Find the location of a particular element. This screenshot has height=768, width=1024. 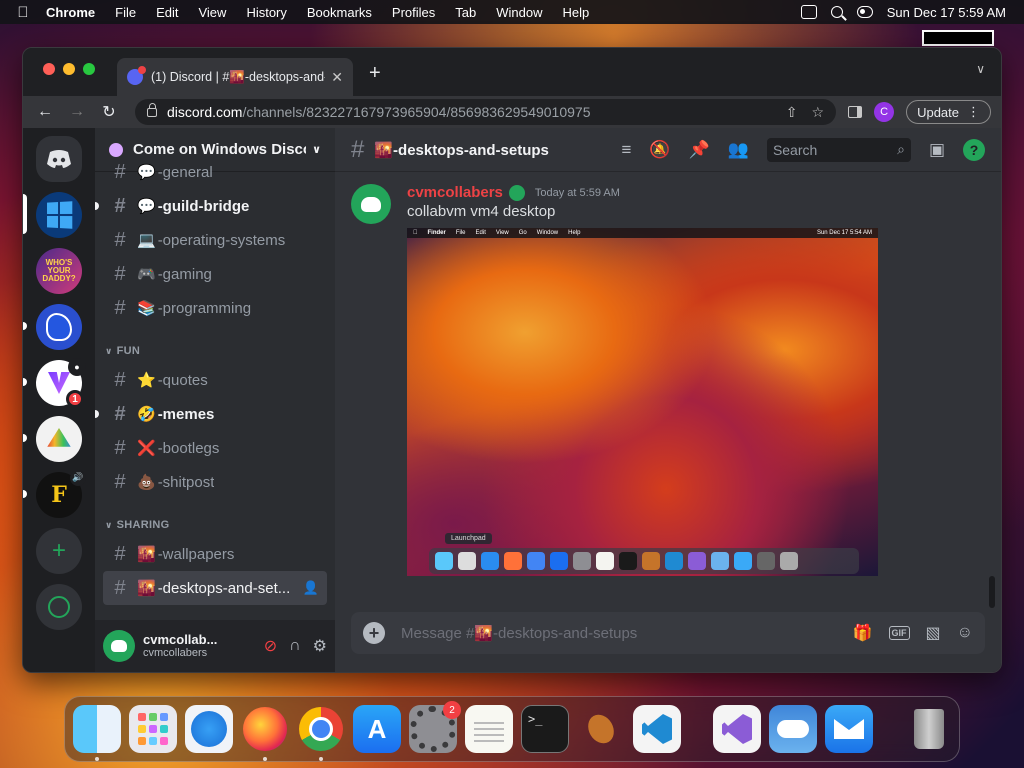

sticker-icon: ▧ is located at coordinates (933, 633).